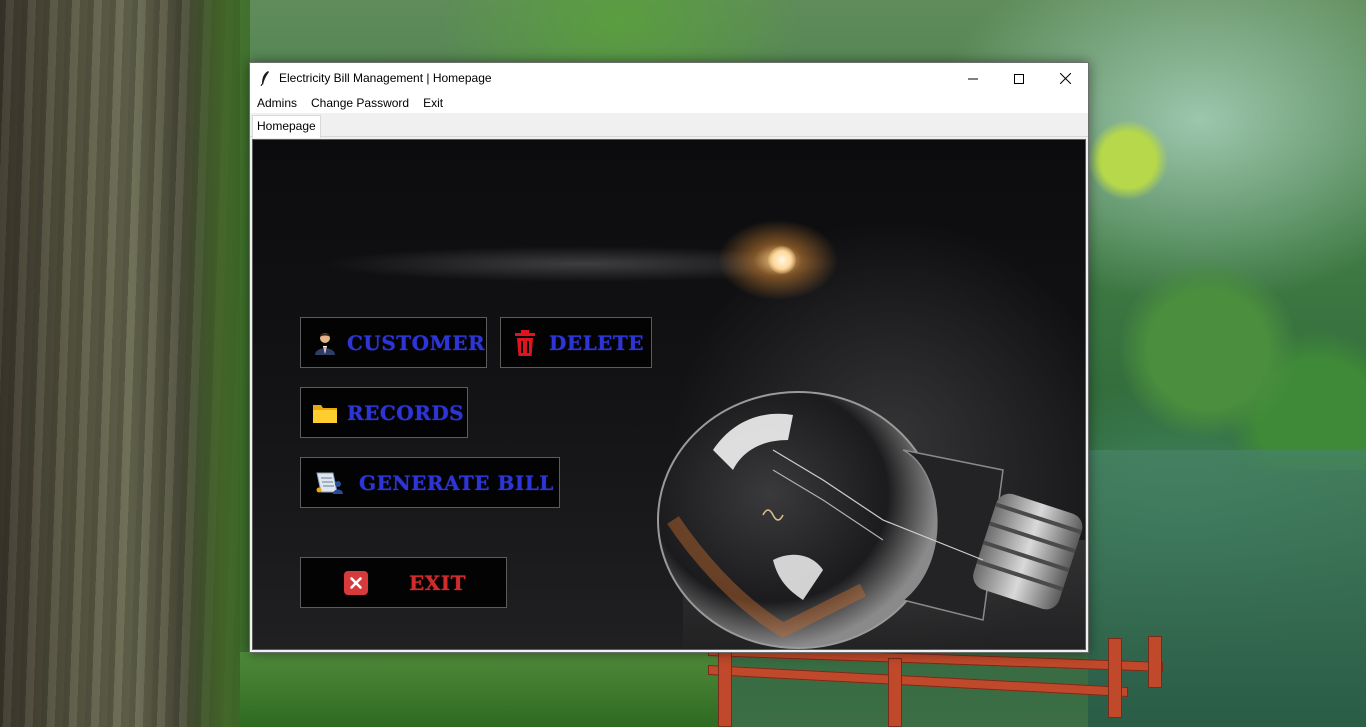  Describe the element at coordinates (433, 103) in the screenshot. I see `menu-exit: Exit` at that location.